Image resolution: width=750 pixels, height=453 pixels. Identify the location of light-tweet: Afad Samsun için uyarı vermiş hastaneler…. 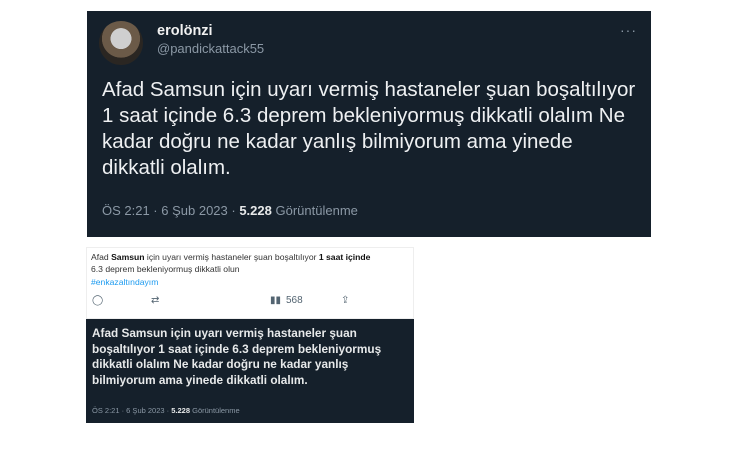
(250, 283).